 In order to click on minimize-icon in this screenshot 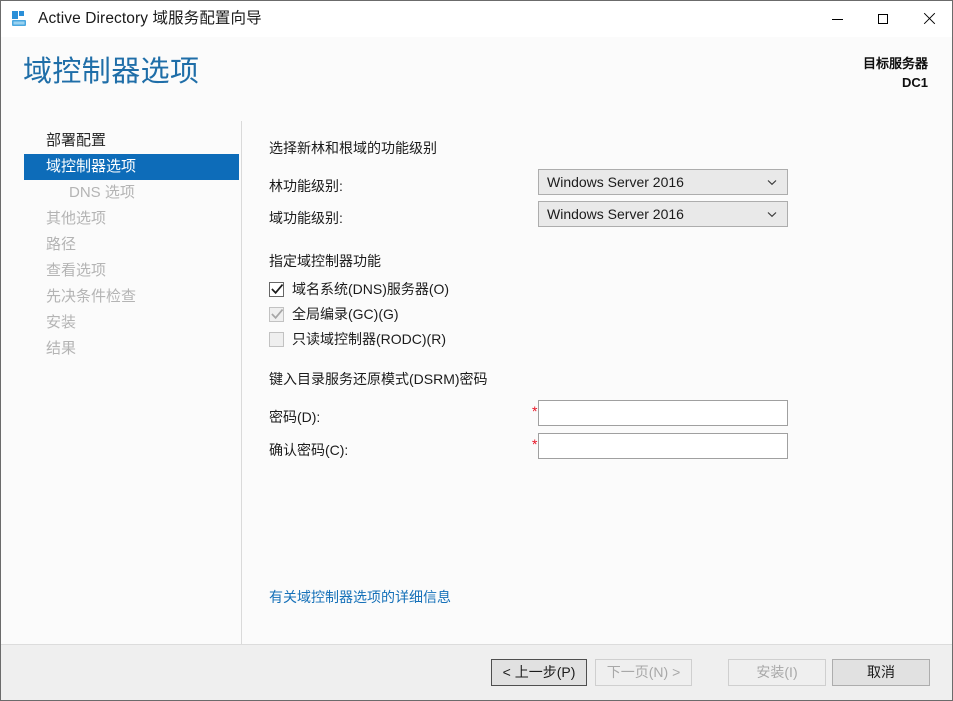, I will do `click(837, 19)`.